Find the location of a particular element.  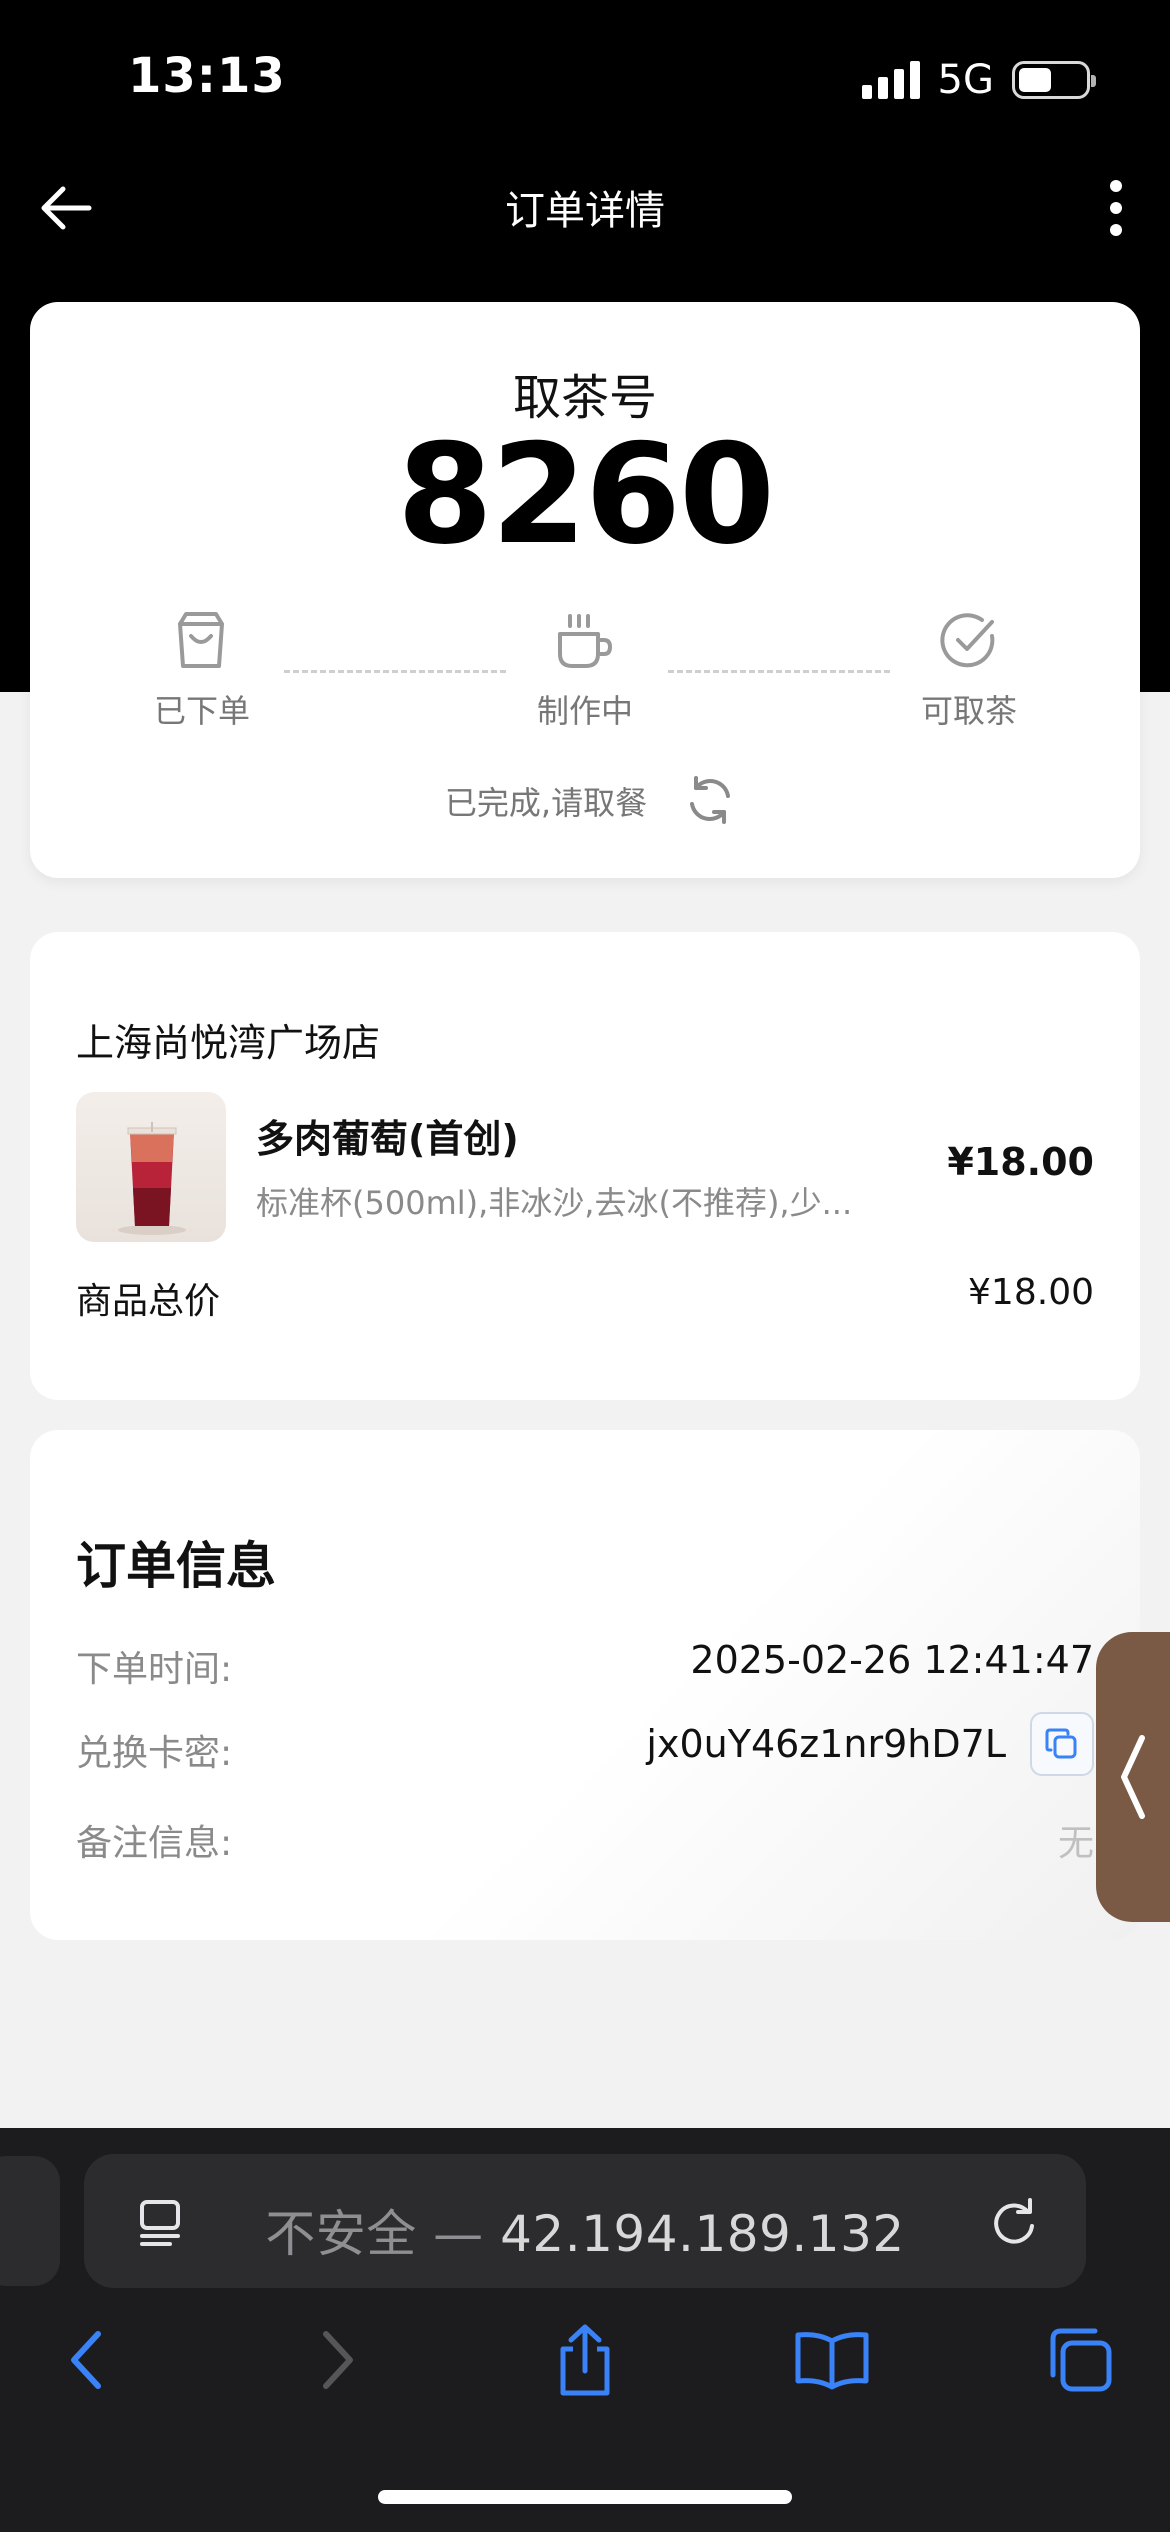

note-value: 无 is located at coordinates (1075, 1843).